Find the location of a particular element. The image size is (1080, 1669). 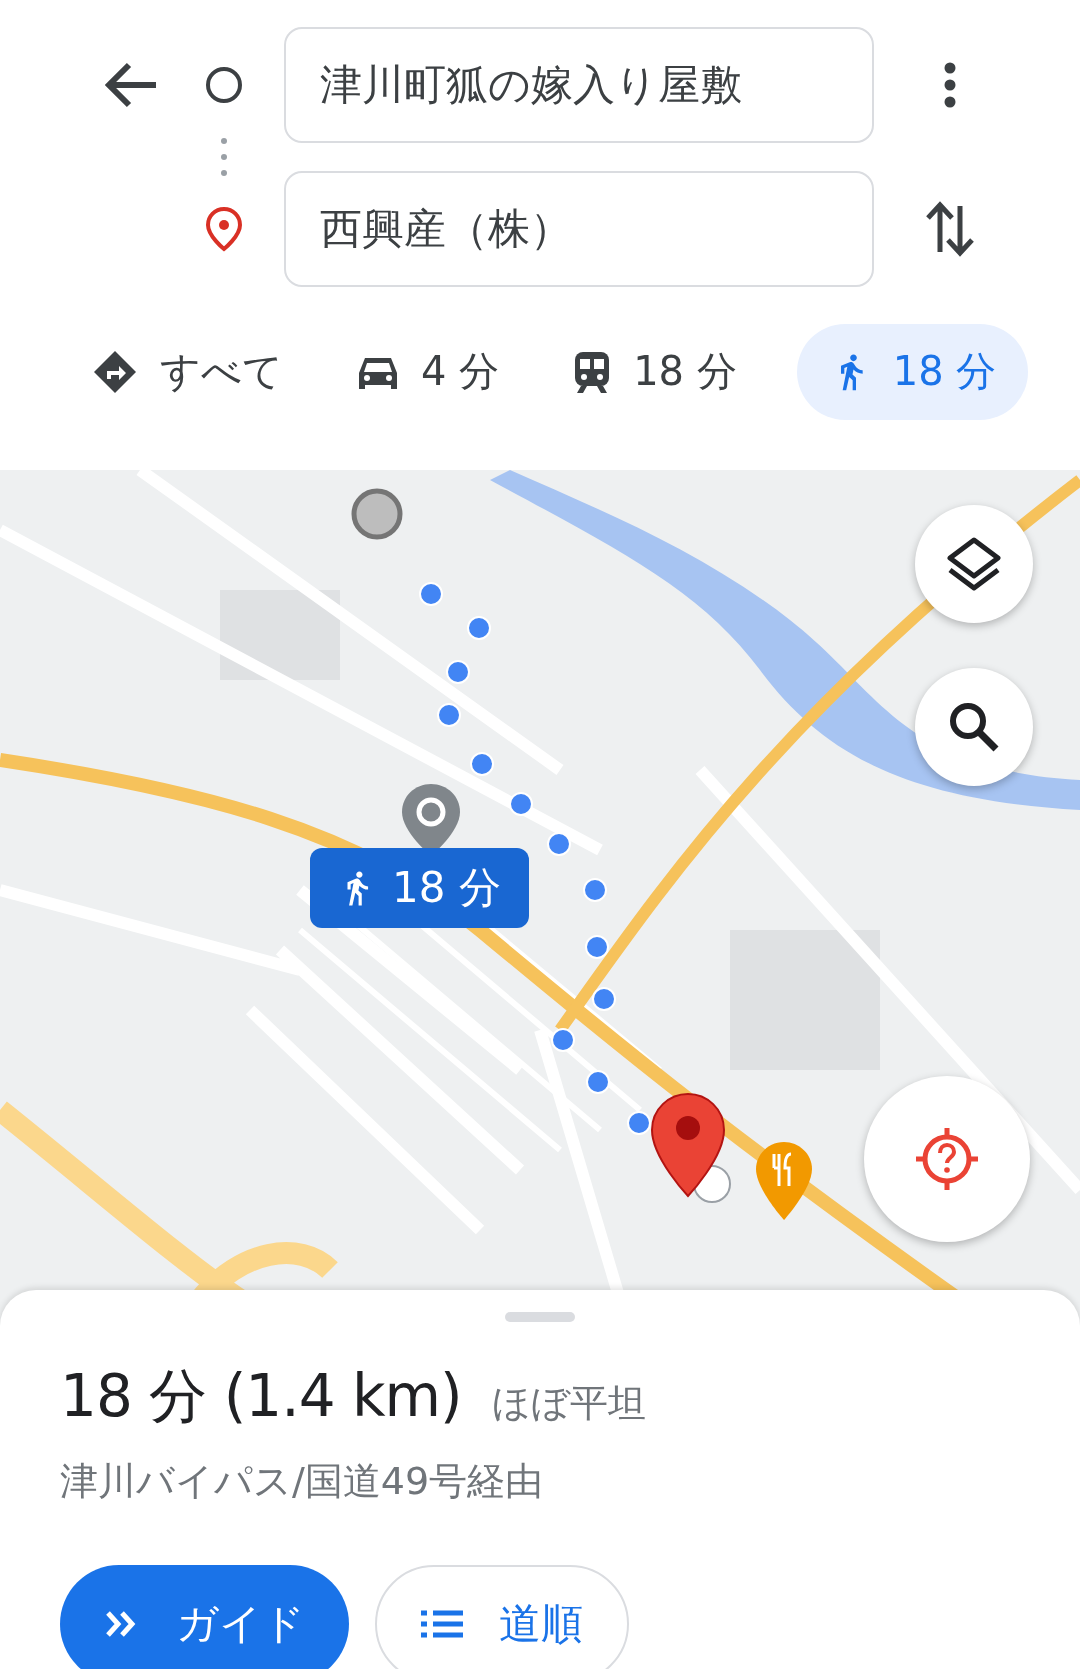

route-time-label: 18 分 is located at coordinates (419, 888).